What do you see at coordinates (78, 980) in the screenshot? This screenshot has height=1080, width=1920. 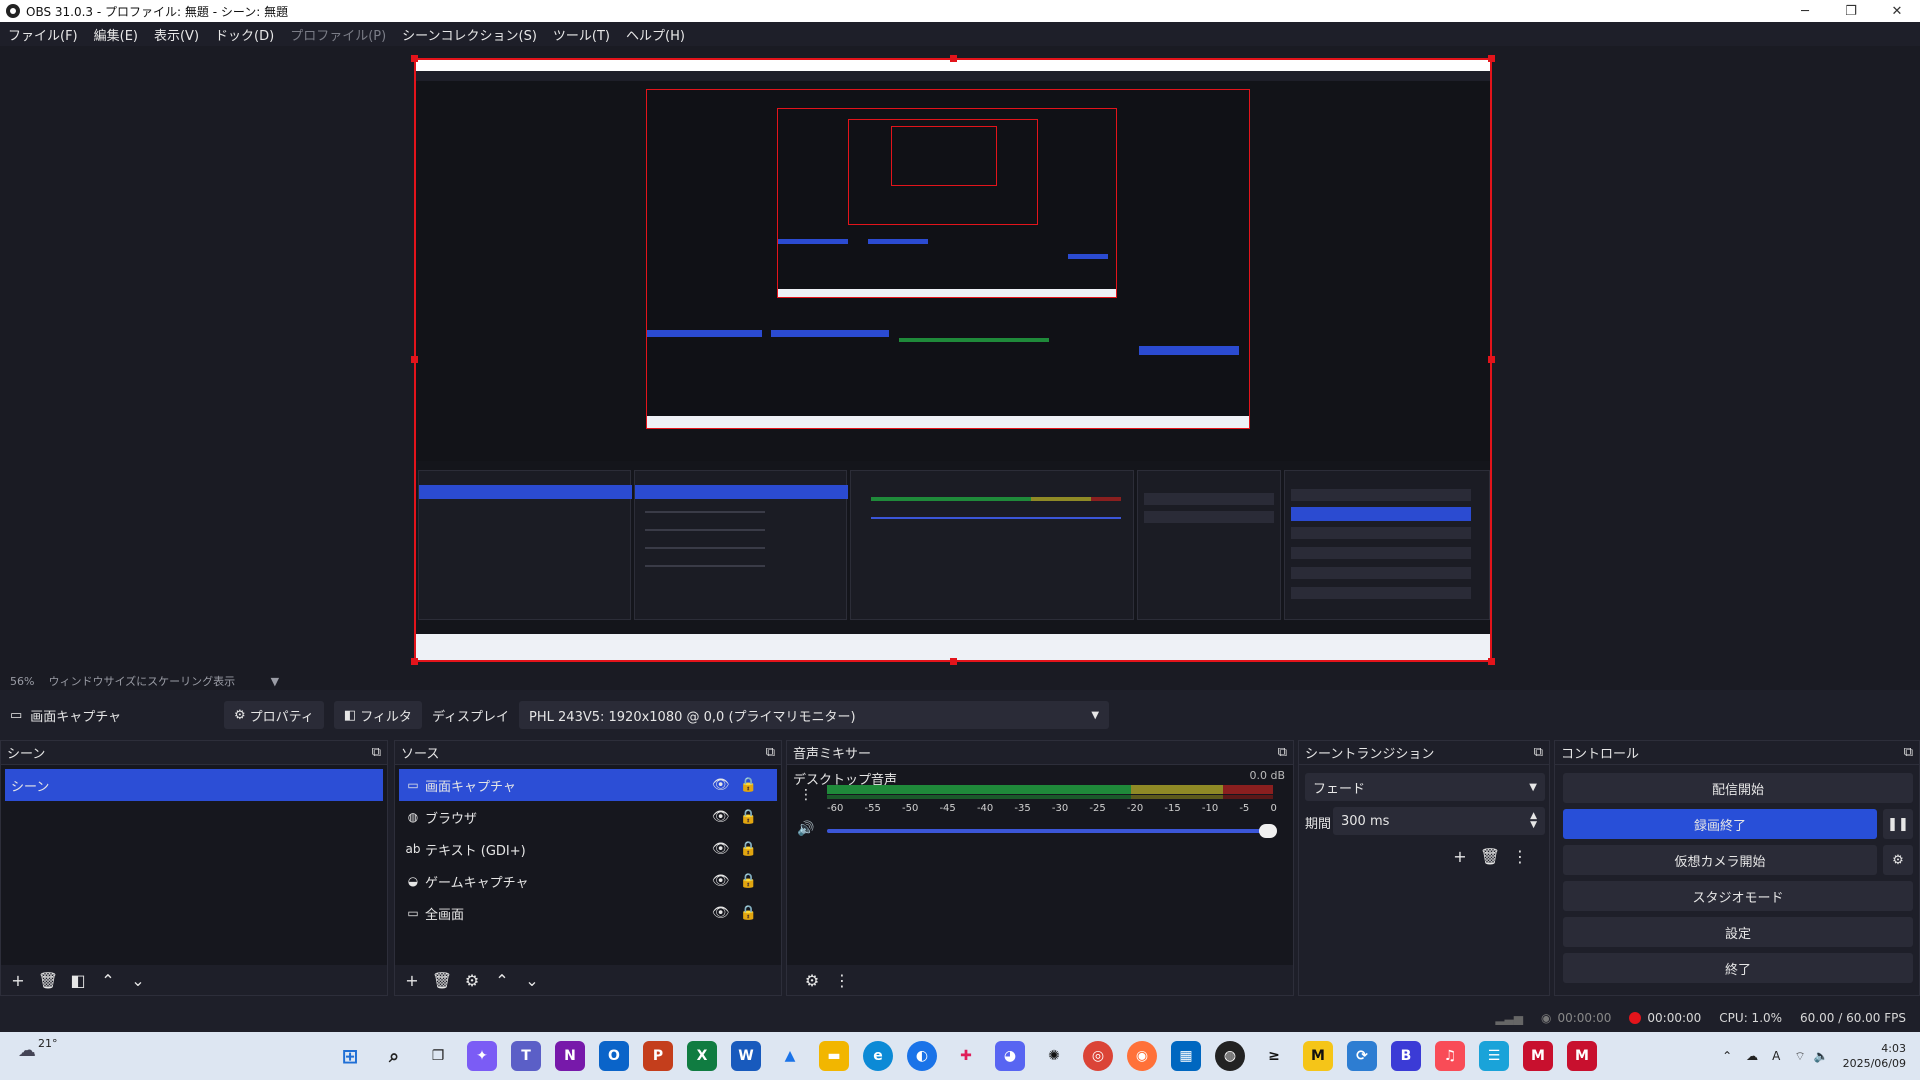 I see `filter-icon: ◧` at bounding box center [78, 980].